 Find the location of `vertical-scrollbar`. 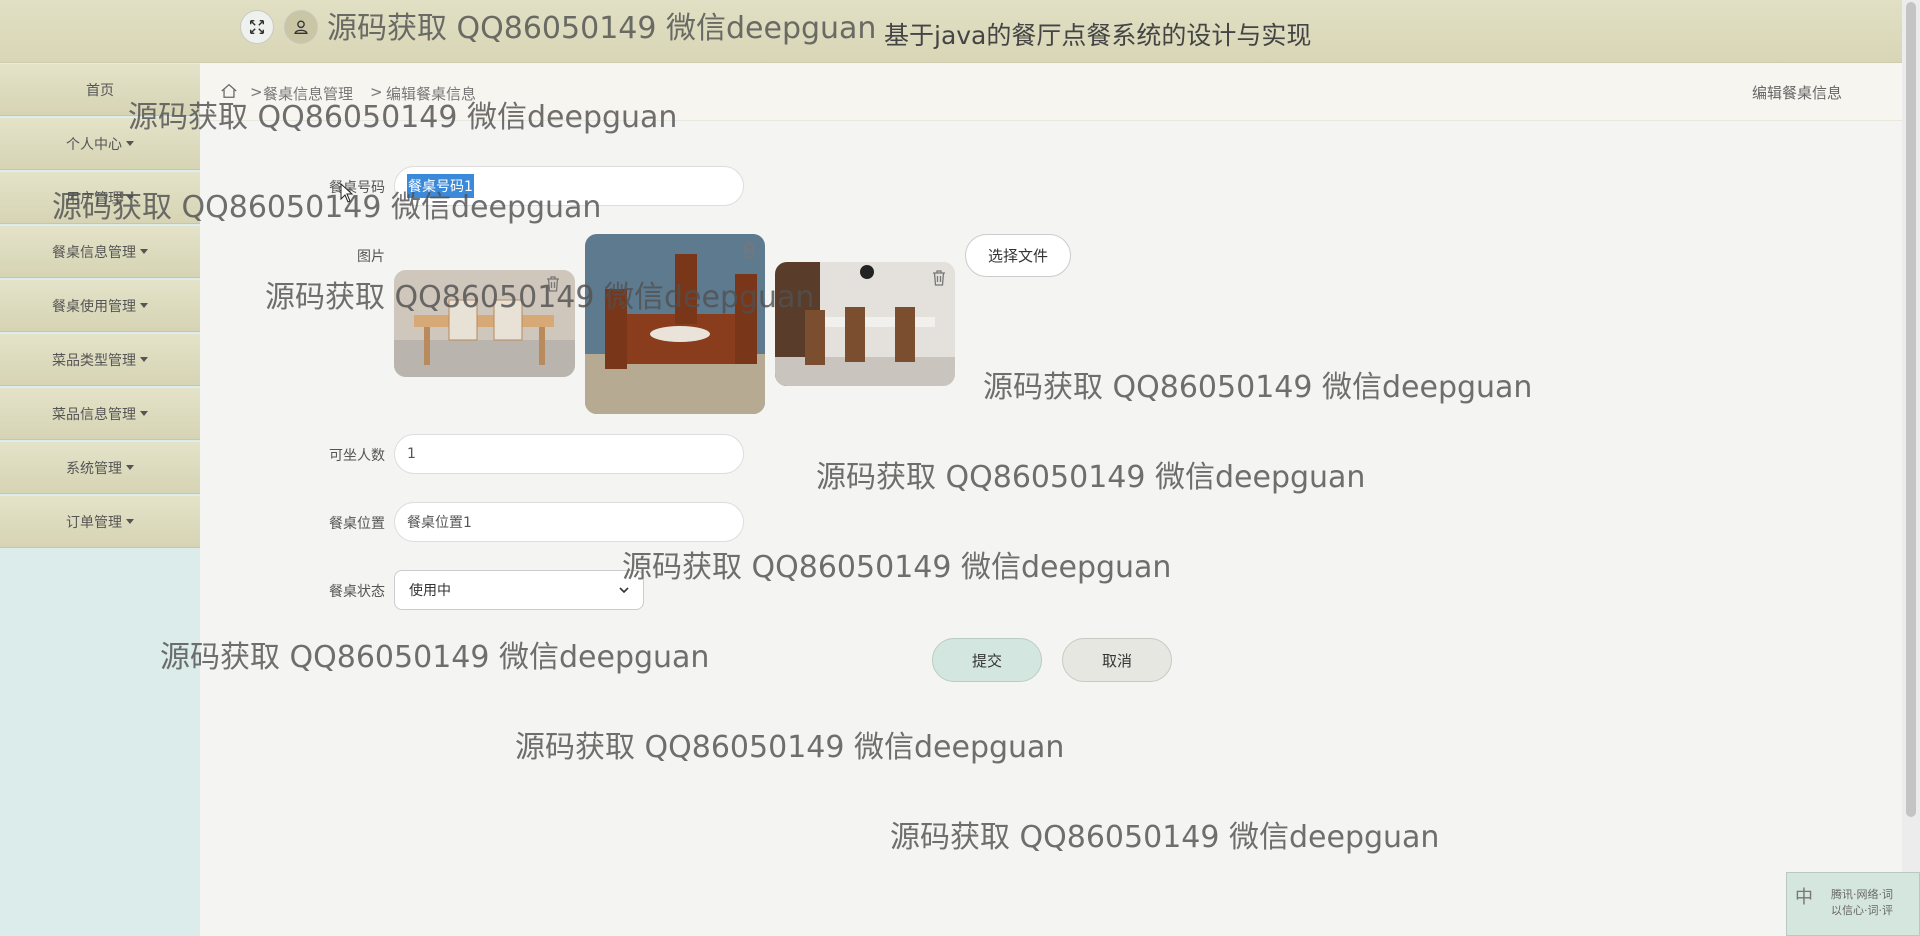

vertical-scrollbar is located at coordinates (1911, 468).